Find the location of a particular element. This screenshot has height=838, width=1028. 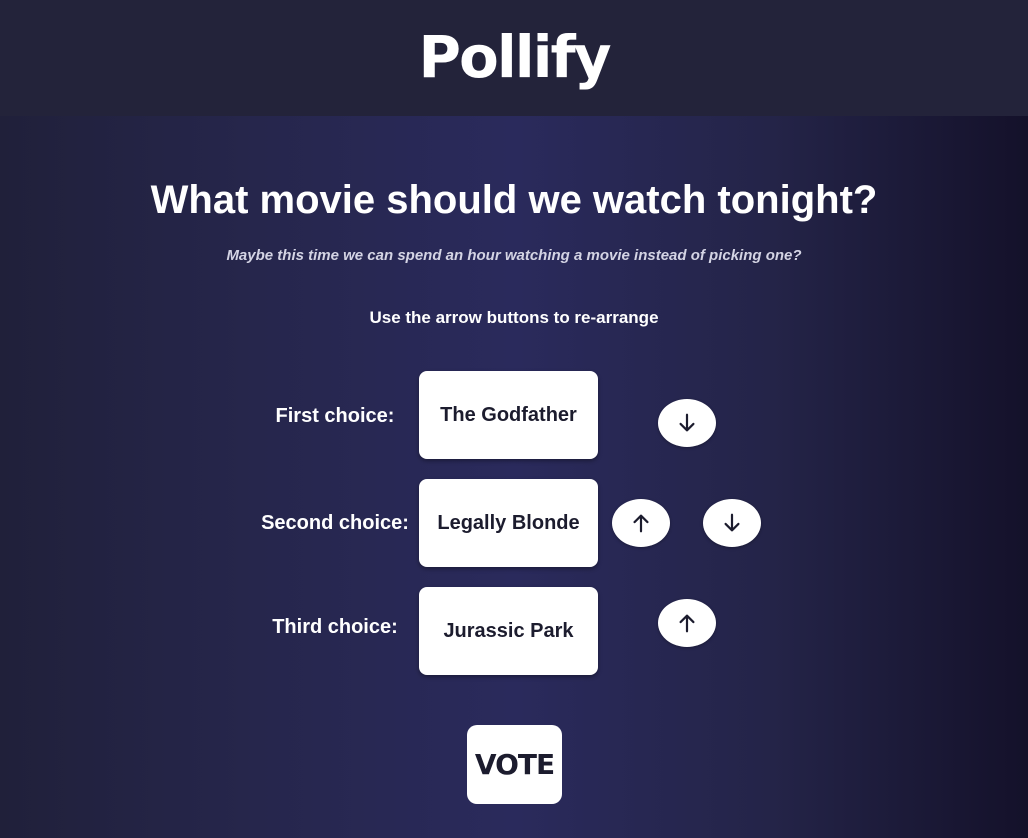

first-choice-move-down-button is located at coordinates (687, 423).